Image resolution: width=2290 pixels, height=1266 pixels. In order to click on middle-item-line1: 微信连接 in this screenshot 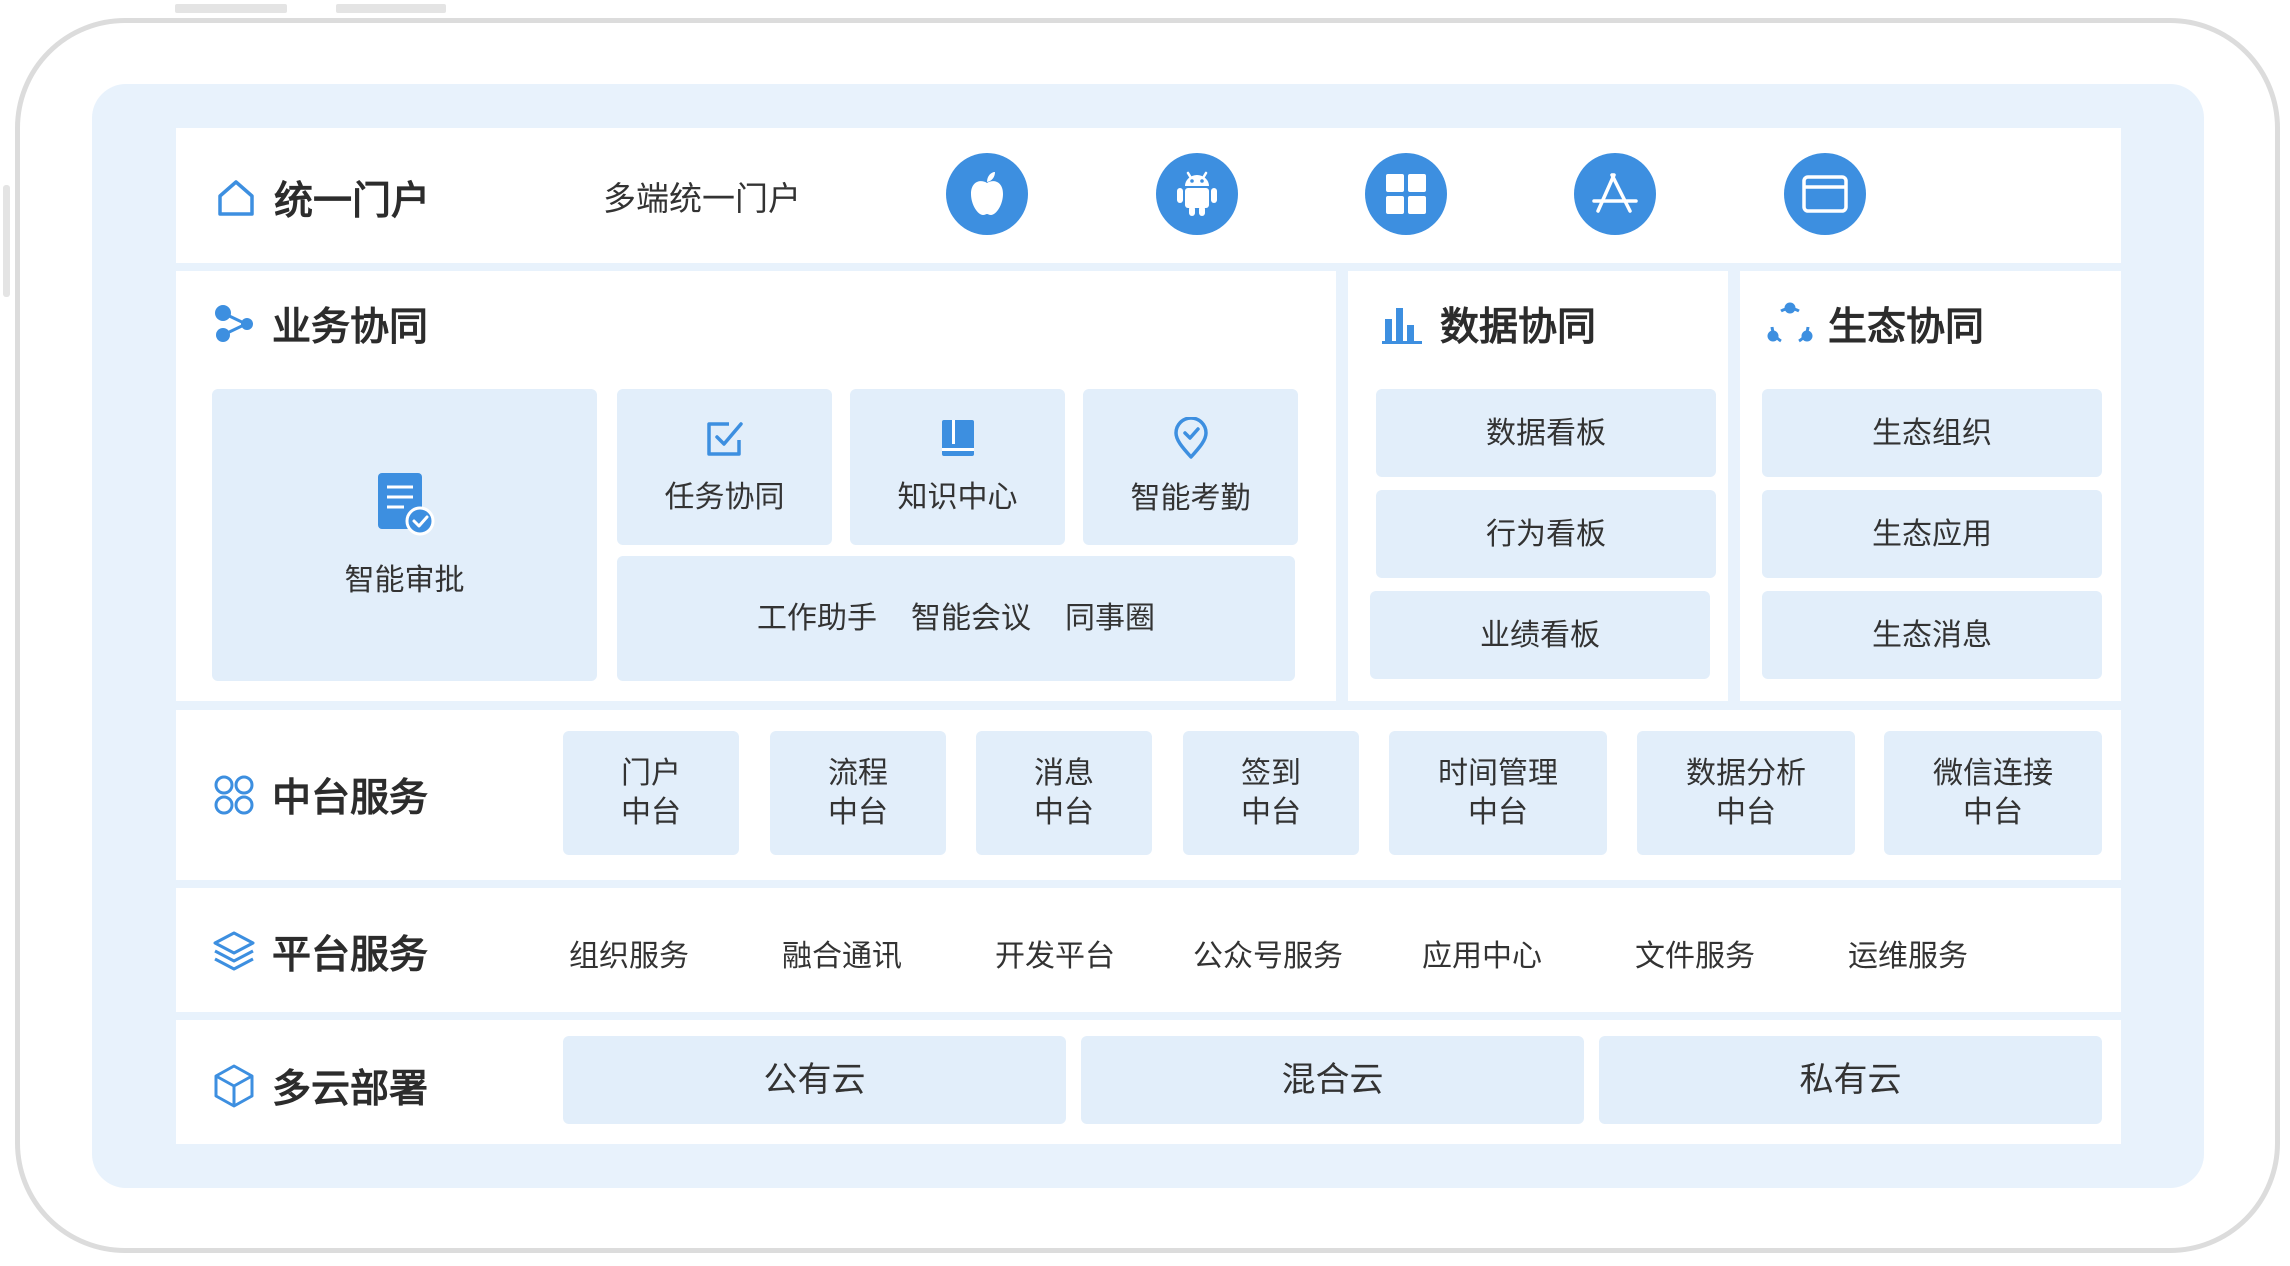, I will do `click(1993, 773)`.